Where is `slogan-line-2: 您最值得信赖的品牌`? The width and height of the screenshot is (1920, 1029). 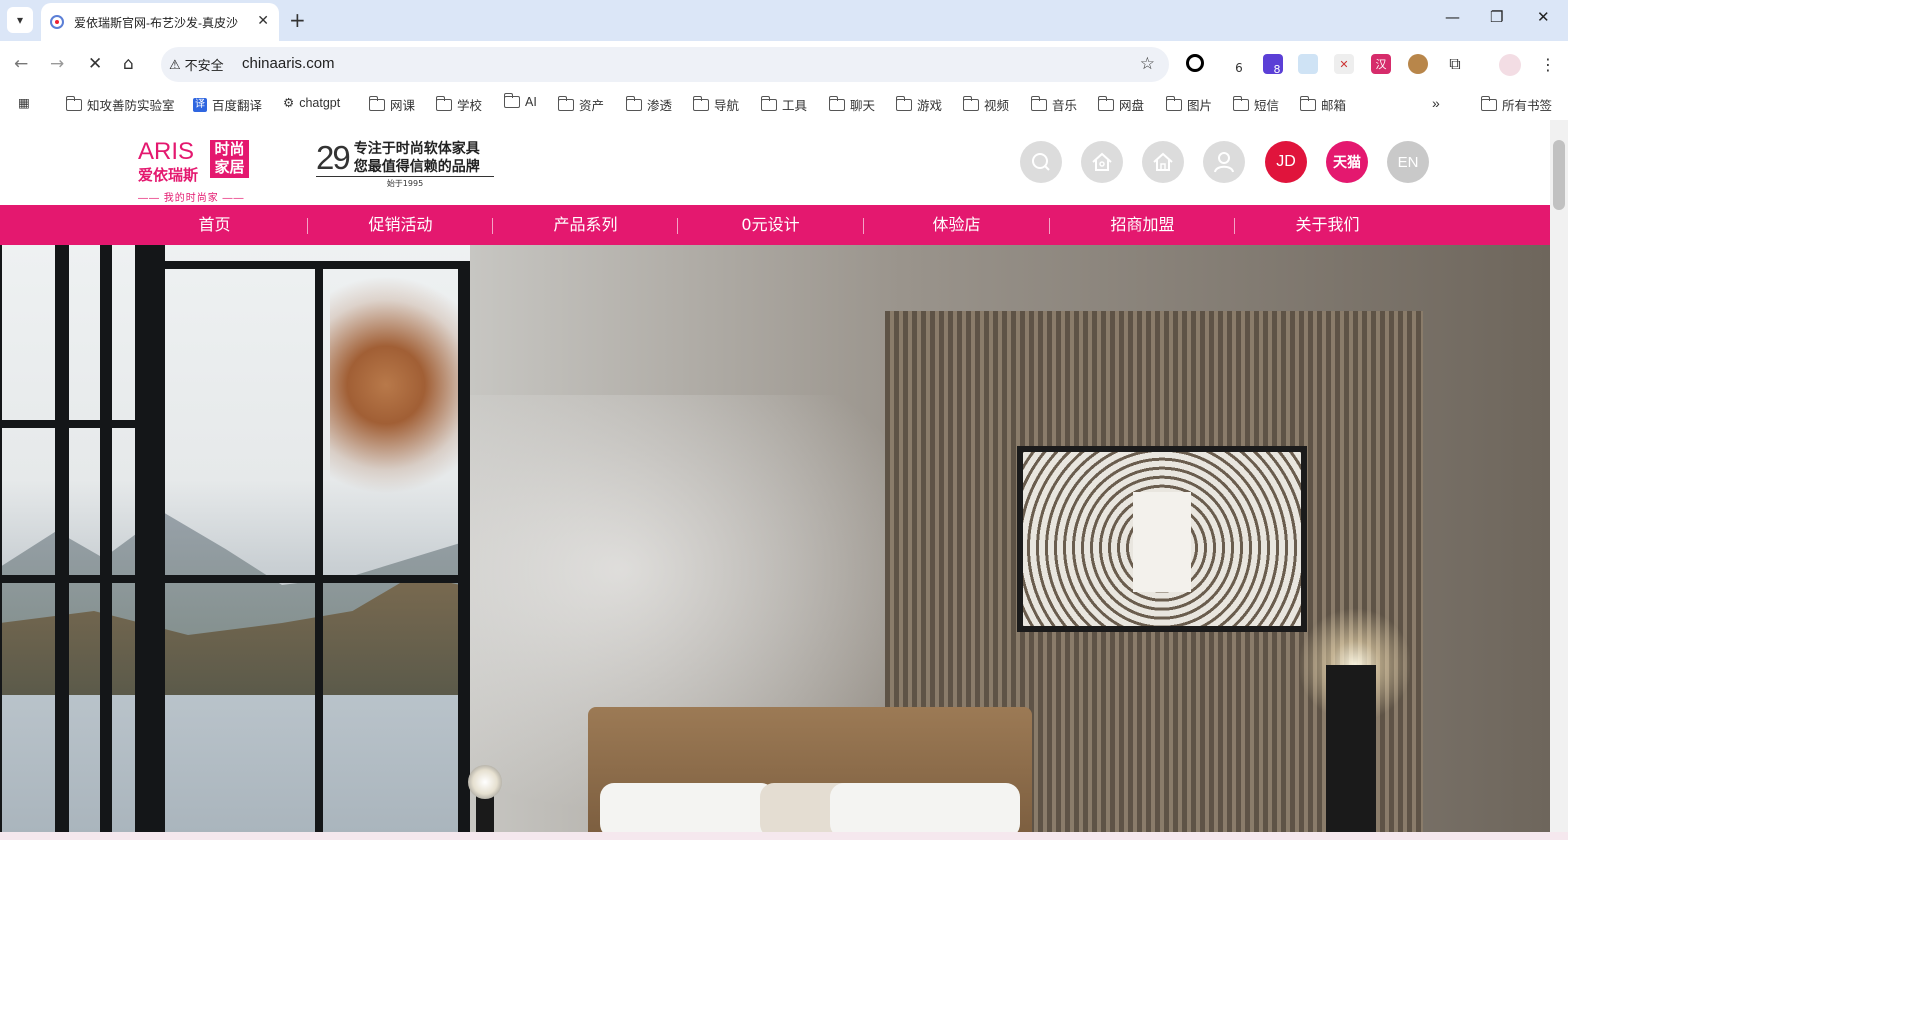 slogan-line-2: 您最值得信赖的品牌 is located at coordinates (416, 167).